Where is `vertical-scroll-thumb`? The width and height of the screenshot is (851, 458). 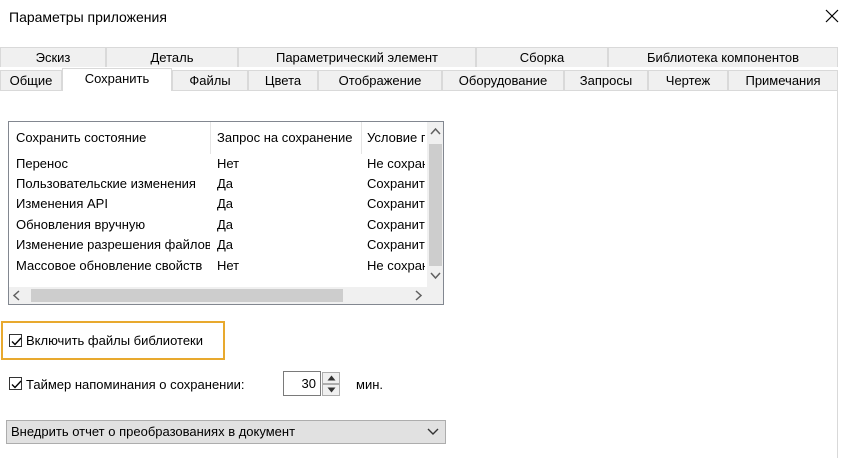
vertical-scroll-thumb is located at coordinates (435, 205).